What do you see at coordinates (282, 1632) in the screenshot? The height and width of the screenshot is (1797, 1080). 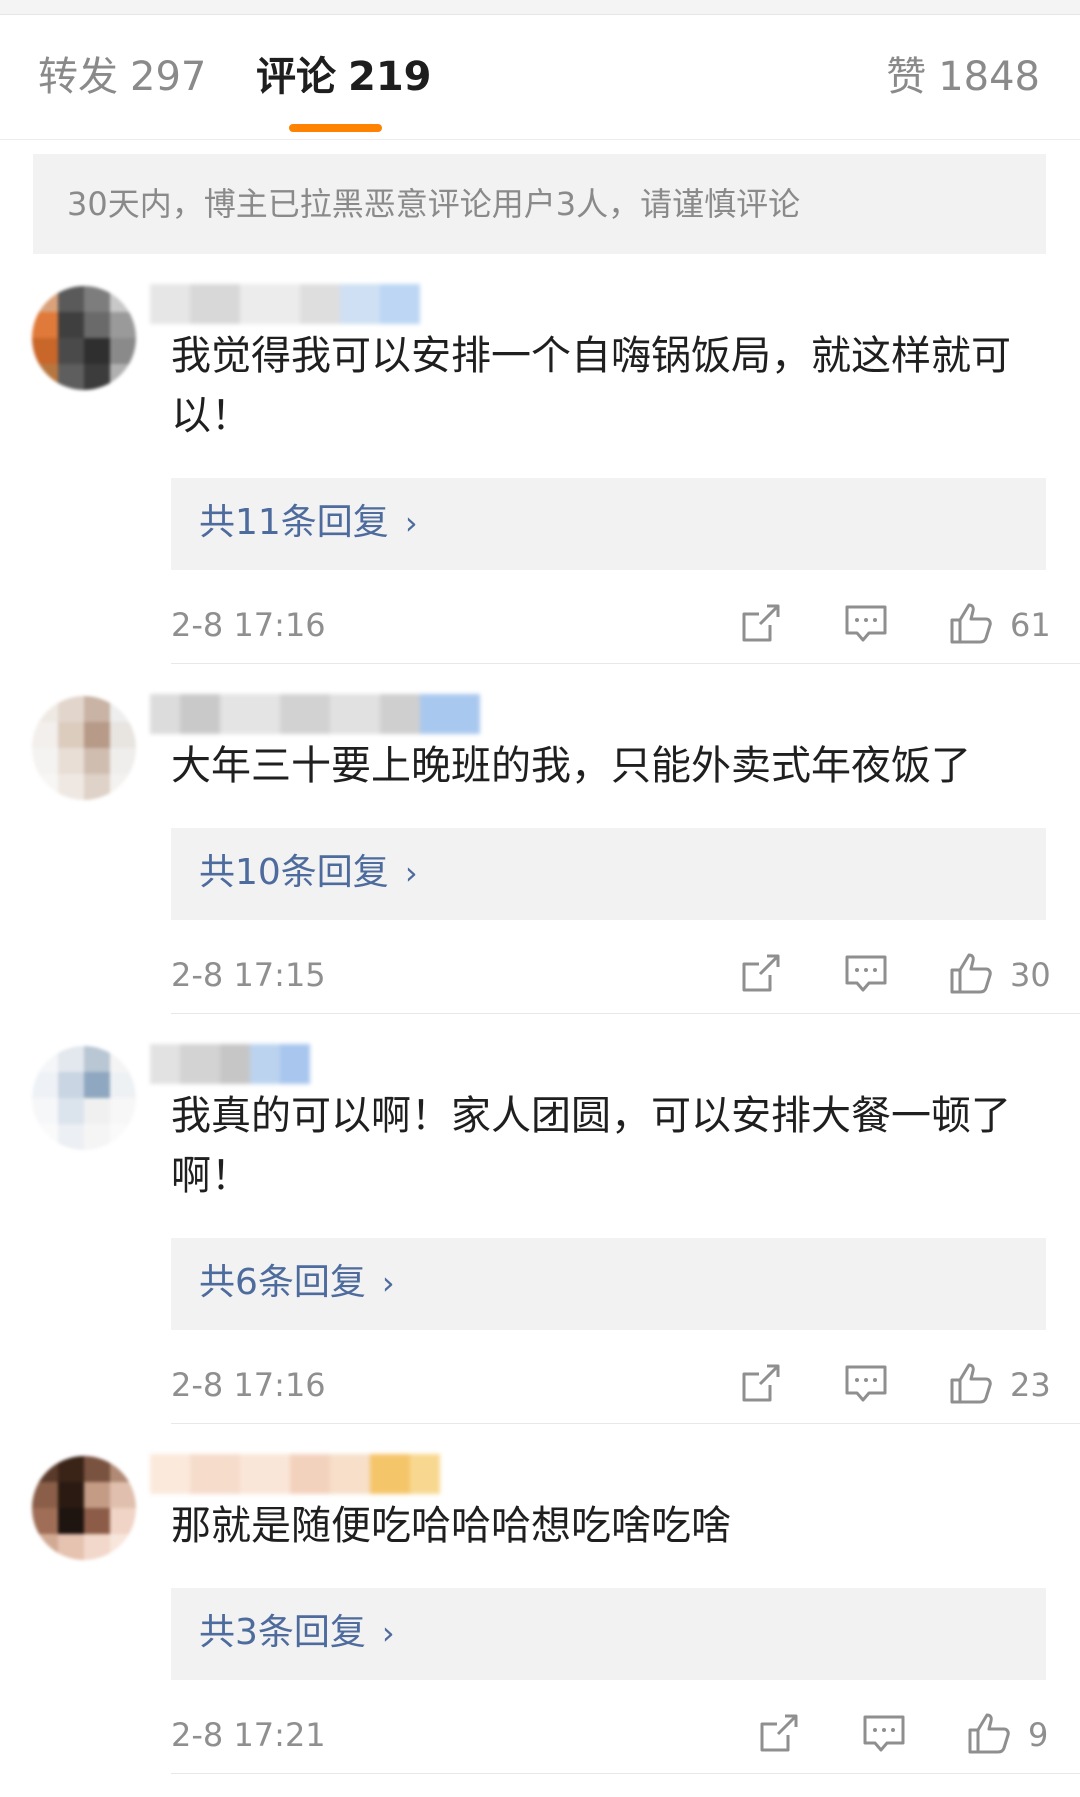 I see `view-replies-count: 共3条回复` at bounding box center [282, 1632].